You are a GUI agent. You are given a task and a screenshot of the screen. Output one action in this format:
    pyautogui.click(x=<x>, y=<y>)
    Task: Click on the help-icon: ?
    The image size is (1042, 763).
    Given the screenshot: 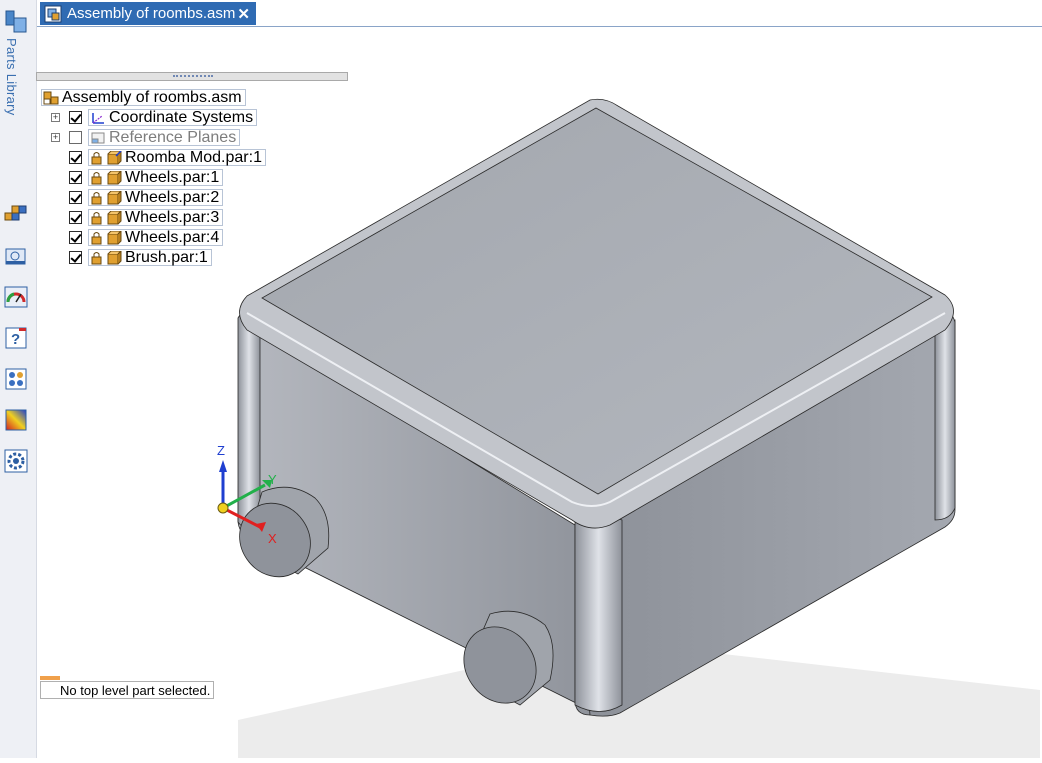 What is the action you would take?
    pyautogui.click(x=16, y=338)
    